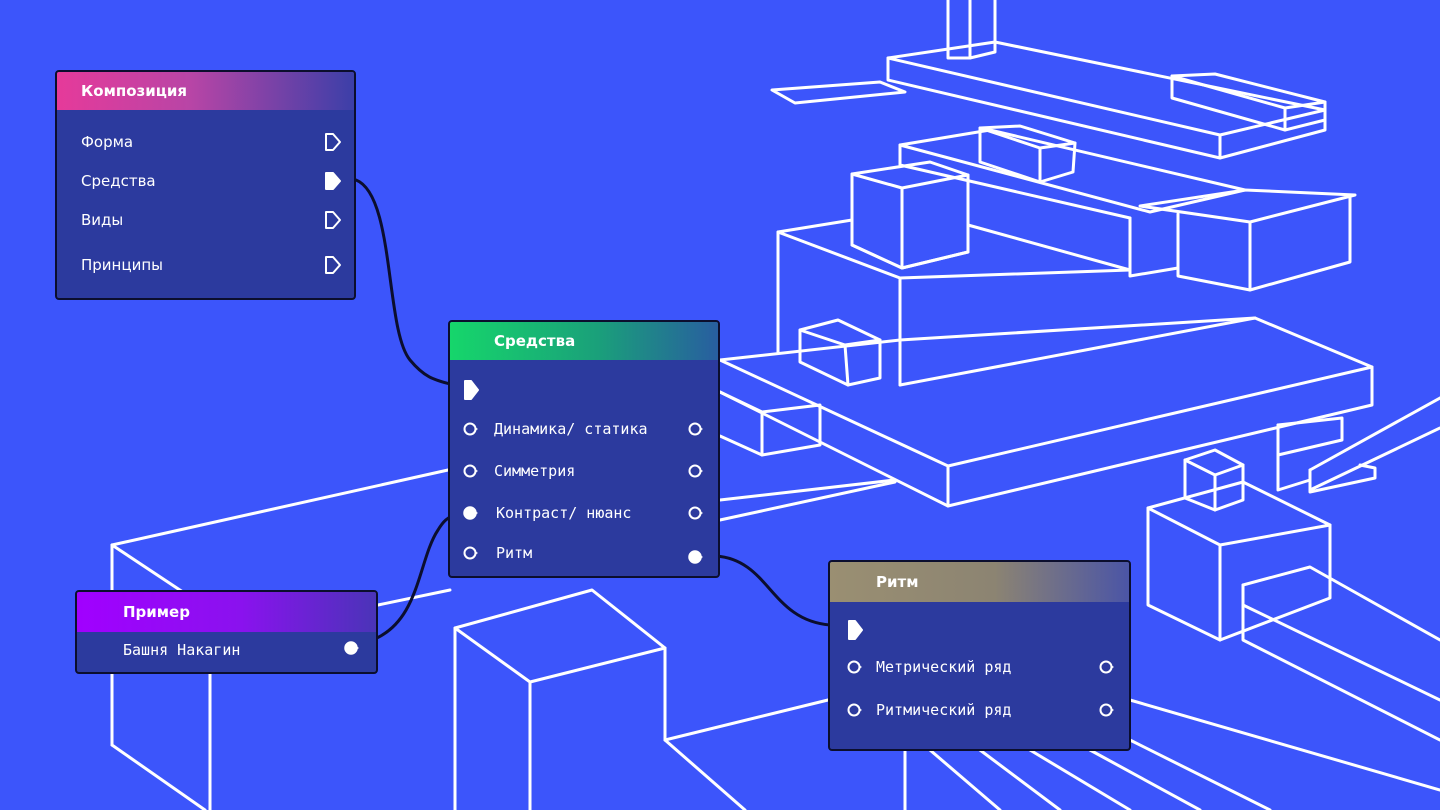 Image resolution: width=1440 pixels, height=810 pixels. Describe the element at coordinates (584, 341) in the screenshot. I see `node-sredstva-header: Средства` at that location.